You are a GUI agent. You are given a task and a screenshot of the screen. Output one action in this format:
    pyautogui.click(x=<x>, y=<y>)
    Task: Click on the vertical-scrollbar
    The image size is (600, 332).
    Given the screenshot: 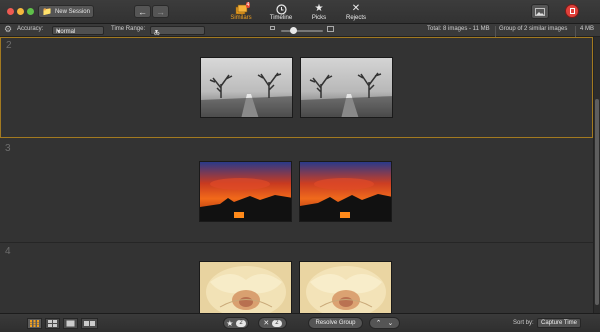 What is the action you would take?
    pyautogui.click(x=596, y=175)
    